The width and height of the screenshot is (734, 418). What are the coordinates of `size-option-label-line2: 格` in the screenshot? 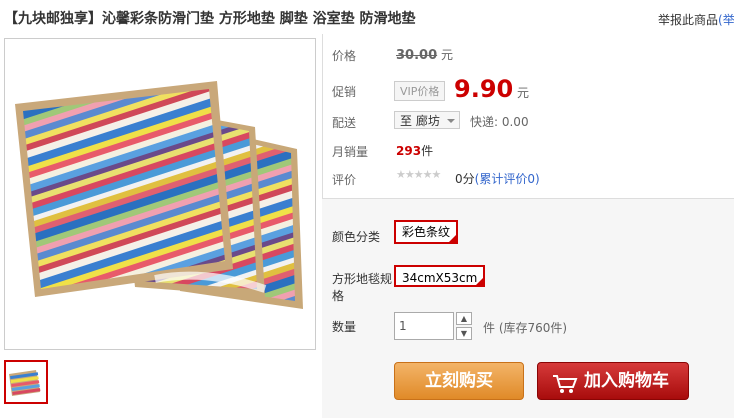 It's located at (338, 296).